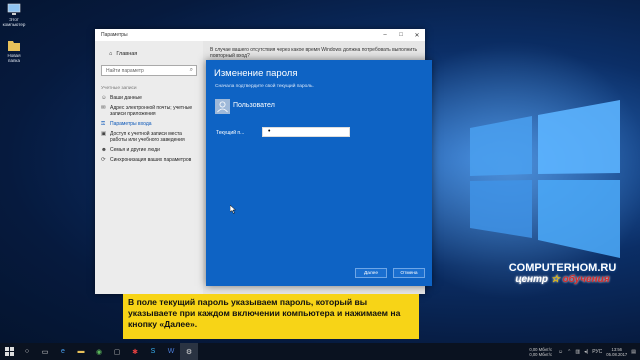 Image resolution: width=640 pixels, height=360 pixels. I want to click on search-input: Найти параметр ⌕, so click(149, 70).